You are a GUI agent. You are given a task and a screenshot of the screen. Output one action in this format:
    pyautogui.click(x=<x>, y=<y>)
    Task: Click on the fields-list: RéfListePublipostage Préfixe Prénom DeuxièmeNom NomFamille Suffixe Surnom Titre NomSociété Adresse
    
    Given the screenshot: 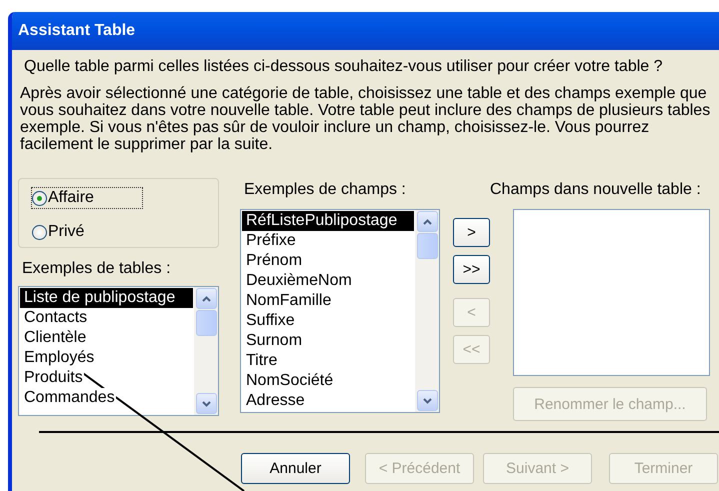 What is the action you would take?
    pyautogui.click(x=340, y=311)
    